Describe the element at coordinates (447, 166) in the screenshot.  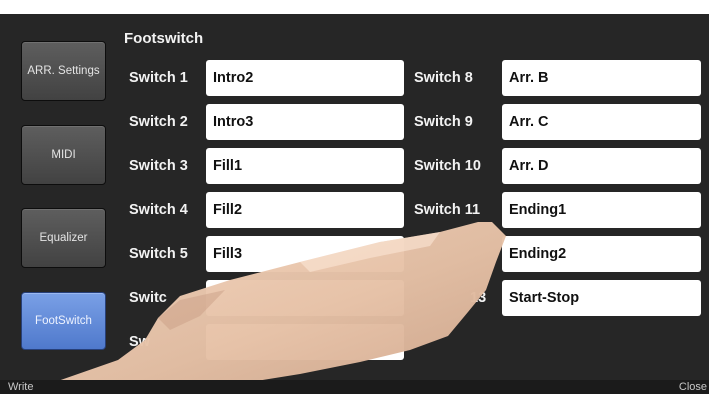
I see `switch-10-label: Switch 10` at that location.